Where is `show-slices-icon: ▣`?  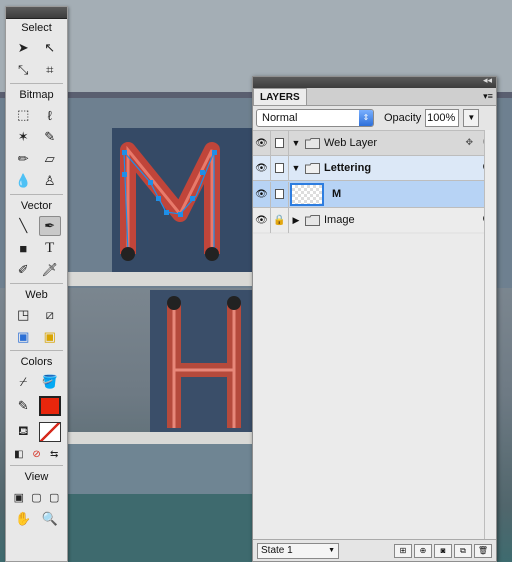
show-slices-icon: ▣ is located at coordinates (50, 337).